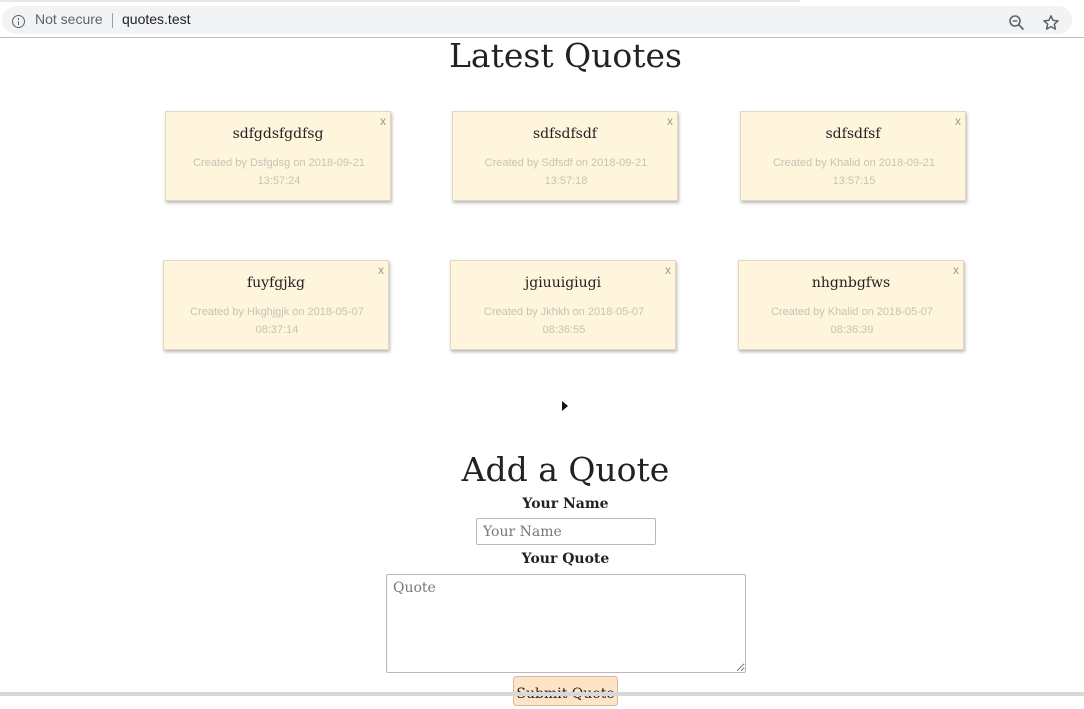  Describe the element at coordinates (112, 20) in the screenshot. I see `omnibox-separator` at that location.